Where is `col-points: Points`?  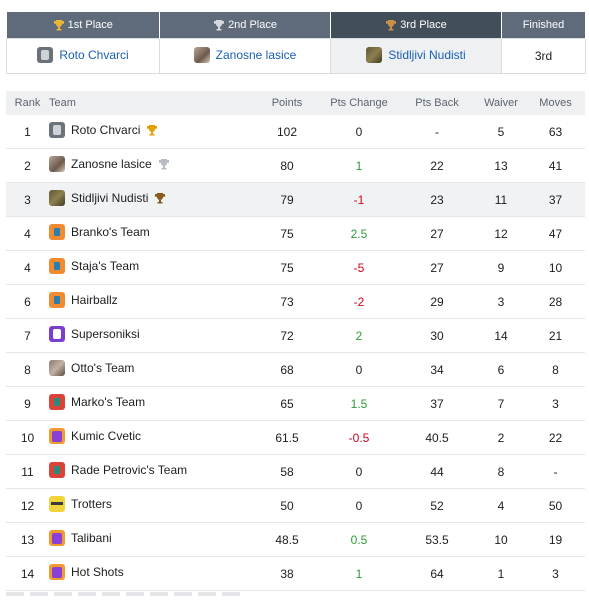
col-points: Points is located at coordinates (287, 103).